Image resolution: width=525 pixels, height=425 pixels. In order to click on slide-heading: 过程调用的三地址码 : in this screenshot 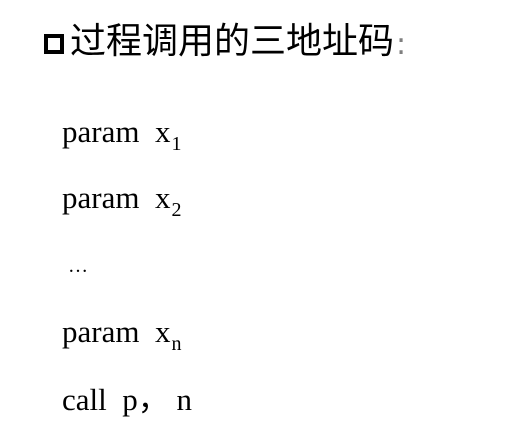, I will do `click(225, 42)`.